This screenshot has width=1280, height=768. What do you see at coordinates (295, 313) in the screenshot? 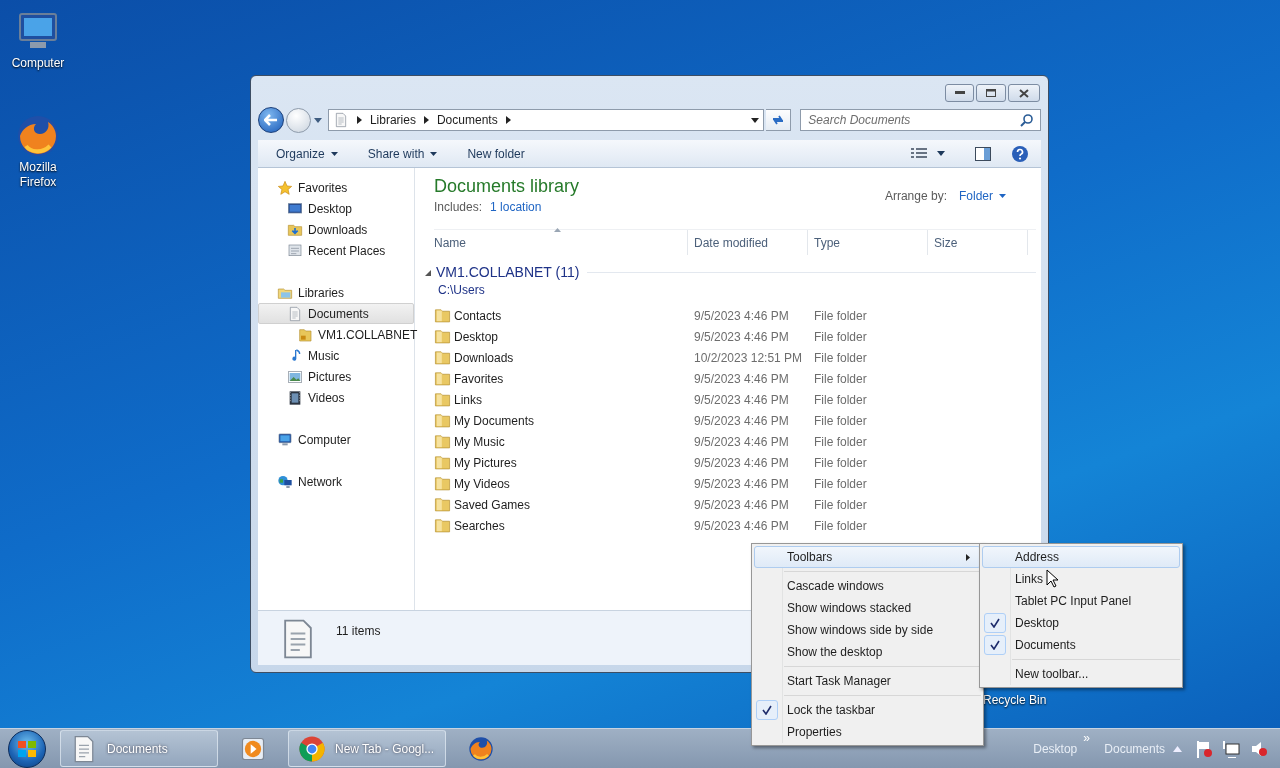
I see `document-icon` at bounding box center [295, 313].